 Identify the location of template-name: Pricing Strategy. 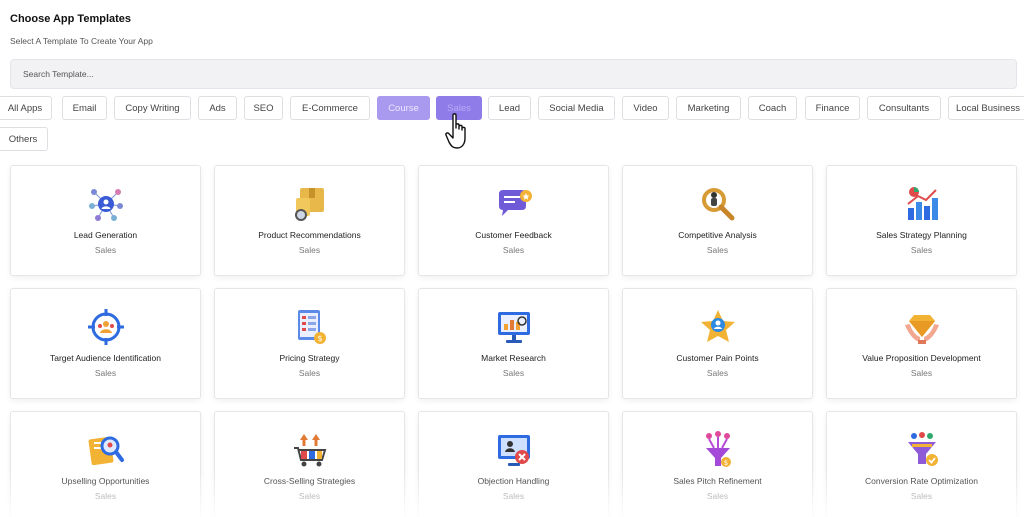
(309, 358).